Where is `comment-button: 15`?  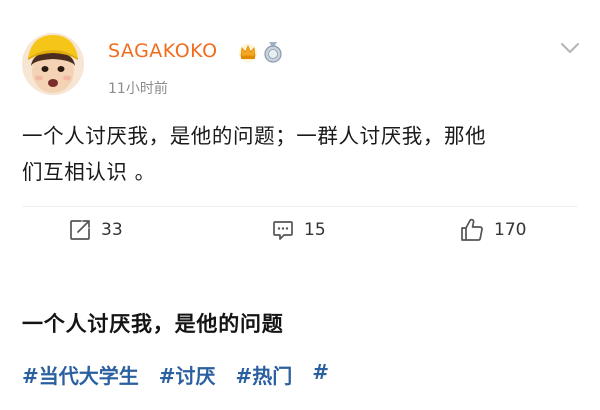
comment-button: 15 is located at coordinates (298, 230).